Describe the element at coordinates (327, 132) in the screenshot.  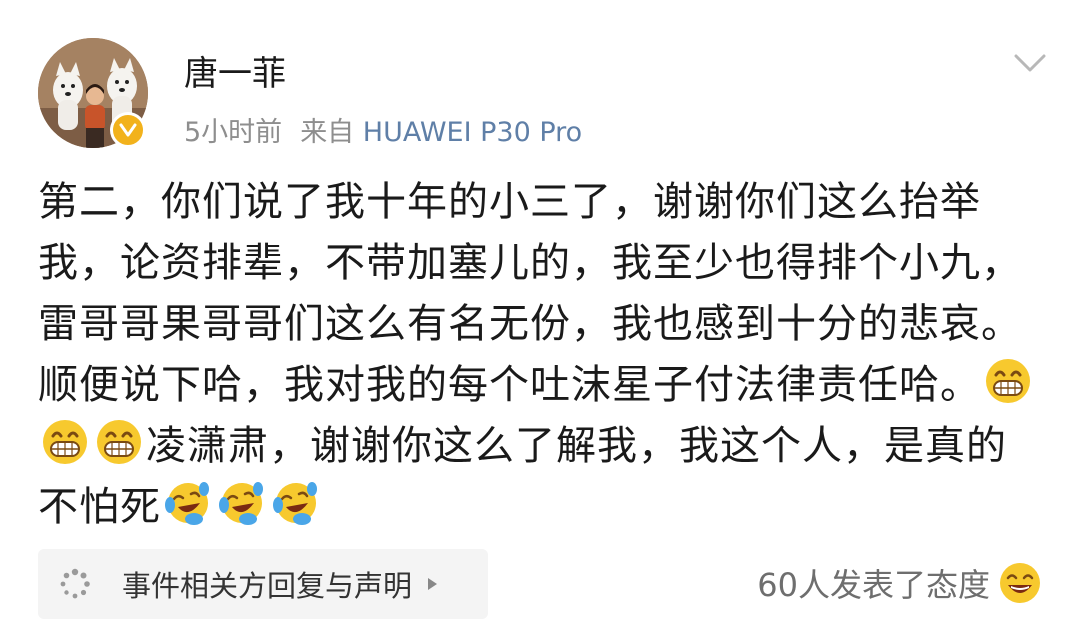
I see `source-prefix: 来自` at that location.